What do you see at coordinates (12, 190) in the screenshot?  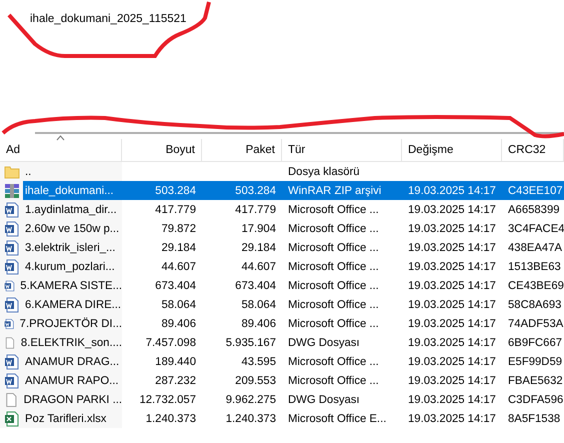 I see `archive-icon` at bounding box center [12, 190].